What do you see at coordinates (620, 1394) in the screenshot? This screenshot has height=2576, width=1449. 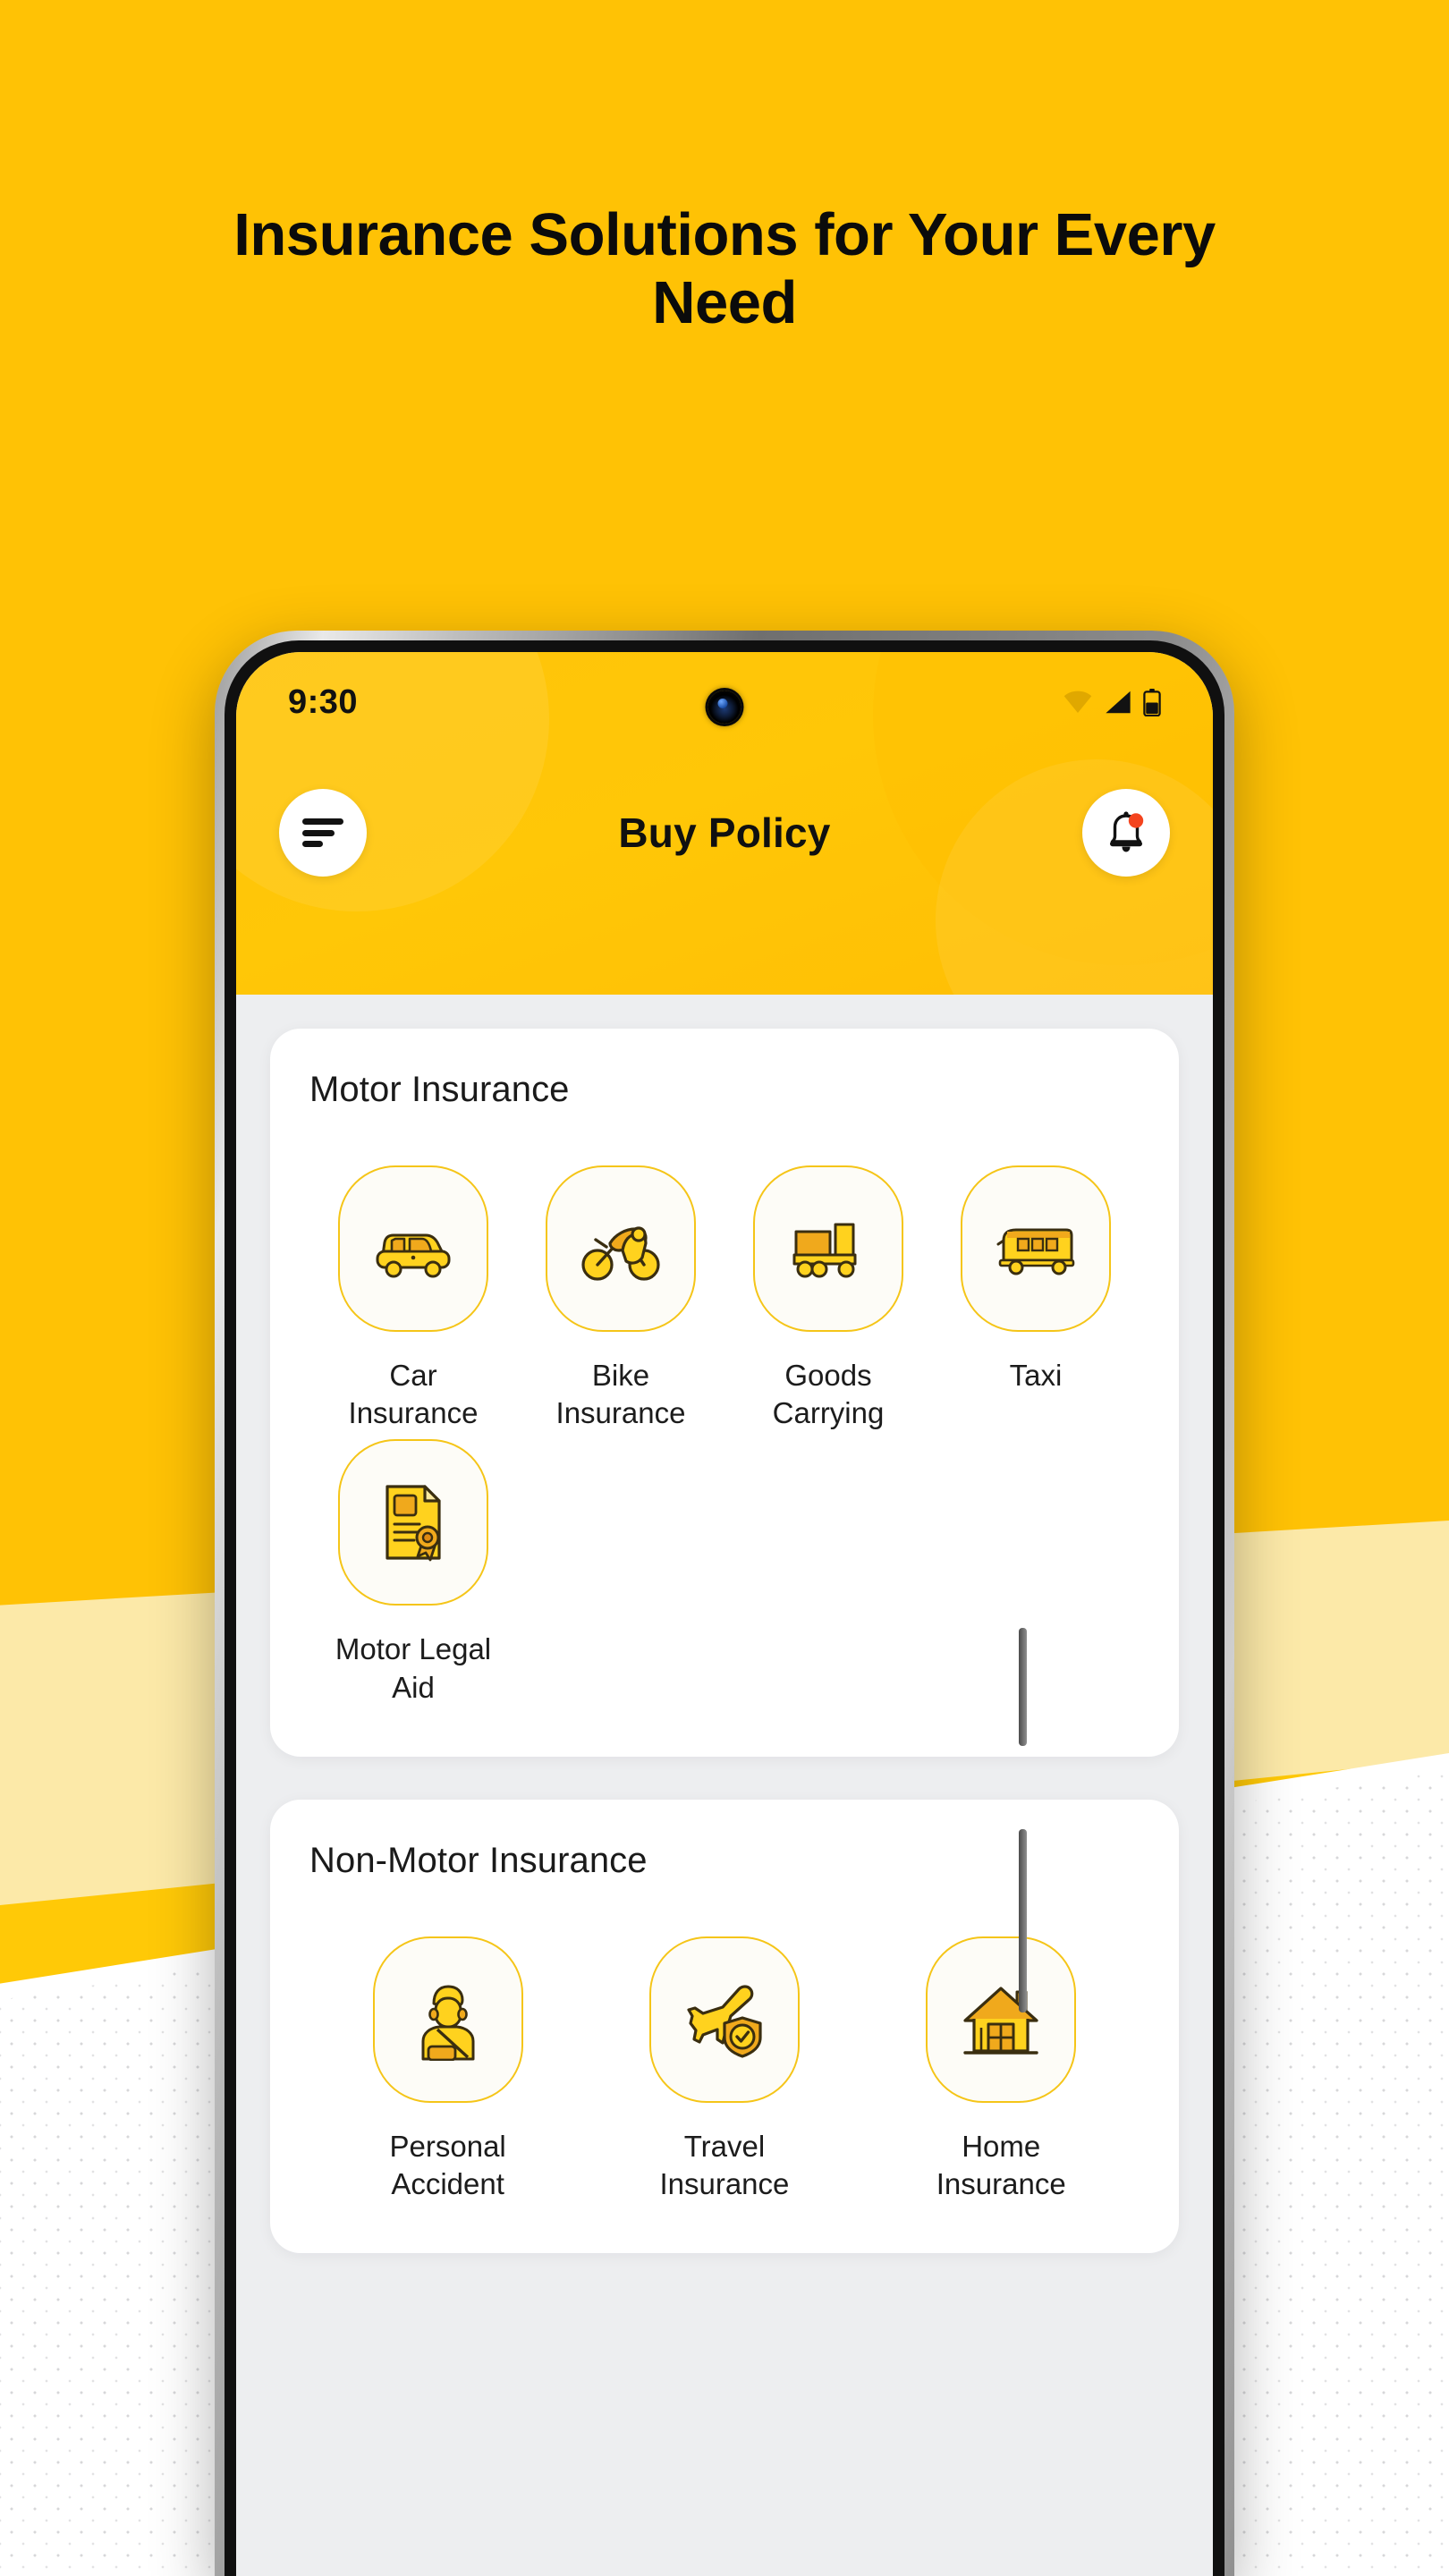 I see `tile-label: Bike Insurance` at bounding box center [620, 1394].